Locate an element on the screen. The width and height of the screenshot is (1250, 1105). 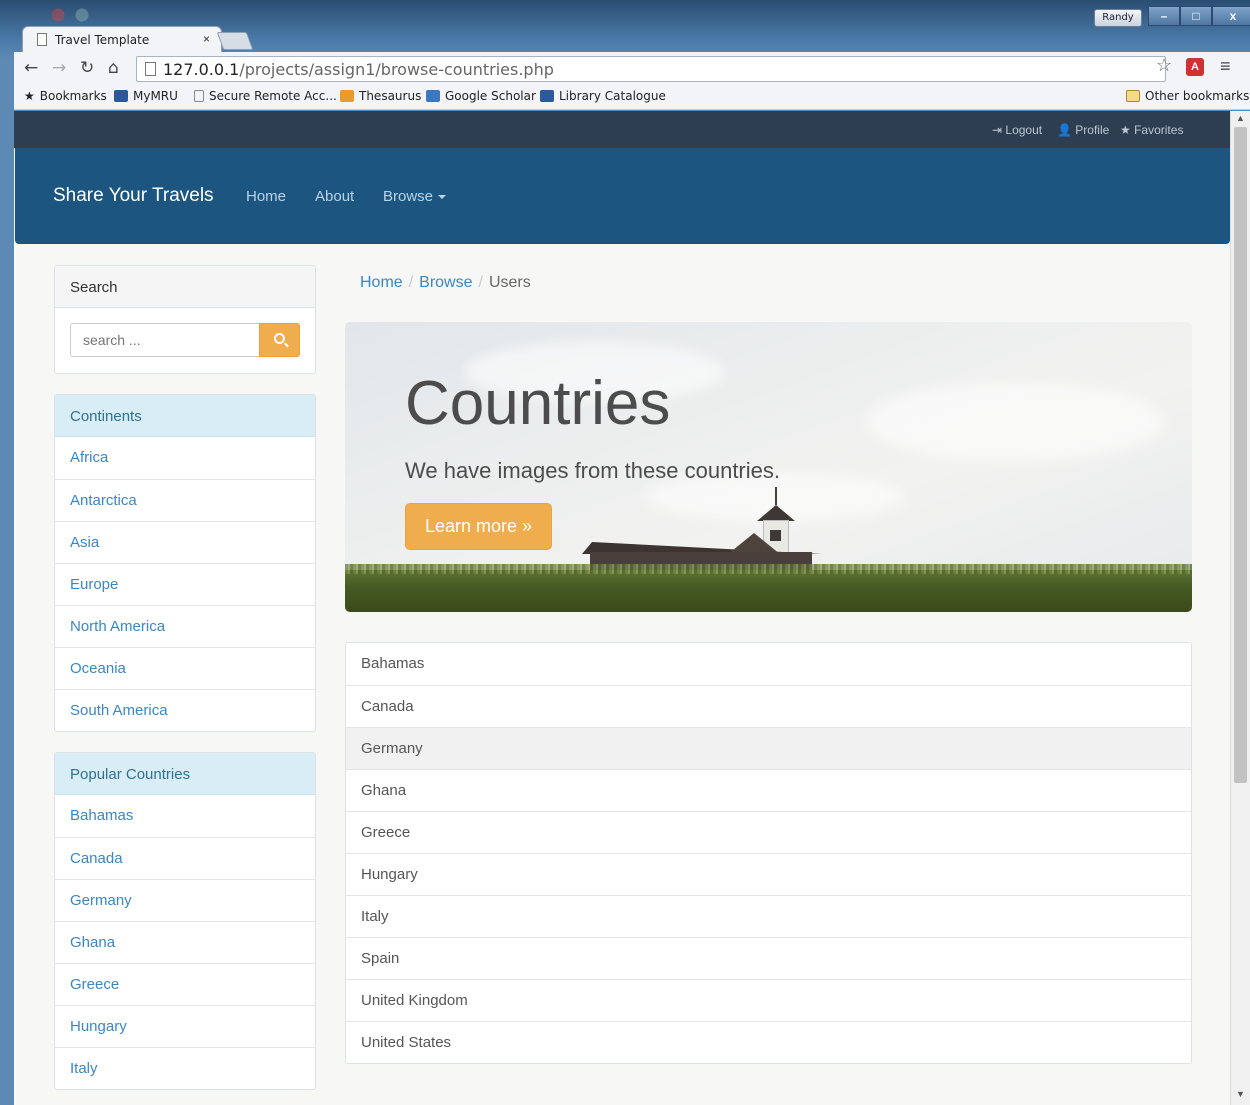
continent-item: South America is located at coordinates (185, 710).